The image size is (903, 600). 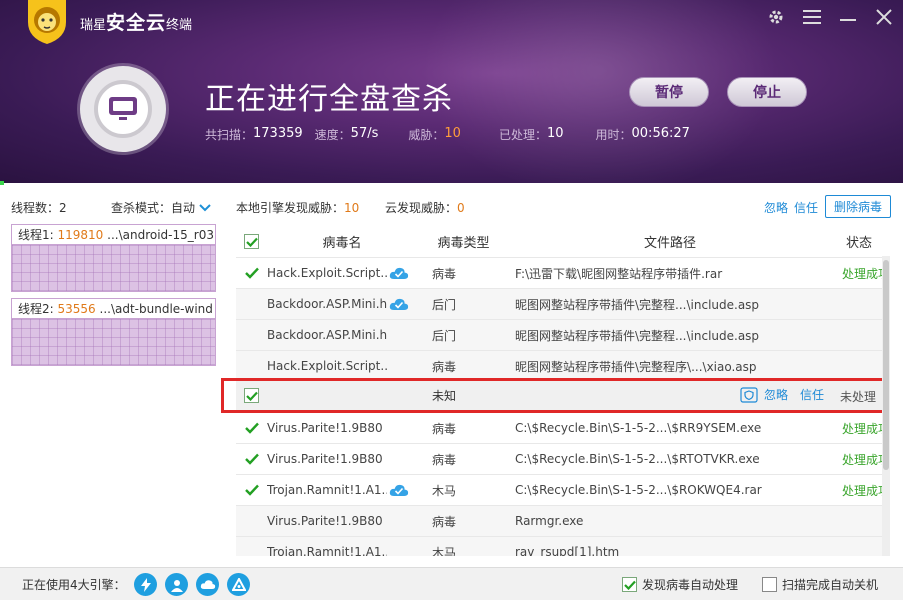 I want to click on triangle-icon, so click(x=238, y=584).